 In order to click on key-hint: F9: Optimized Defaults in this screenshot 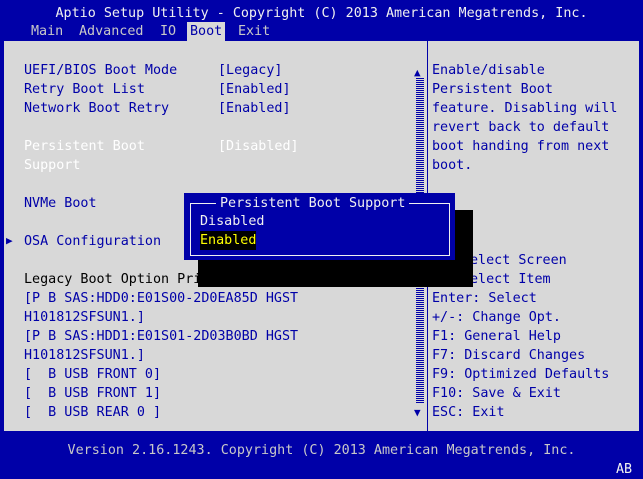, I will do `click(521, 374)`.